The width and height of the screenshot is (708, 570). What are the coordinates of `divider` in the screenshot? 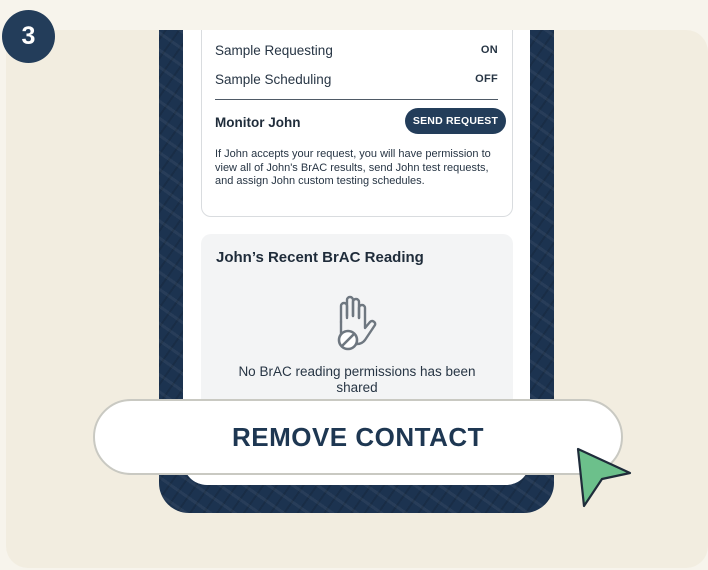 It's located at (356, 99).